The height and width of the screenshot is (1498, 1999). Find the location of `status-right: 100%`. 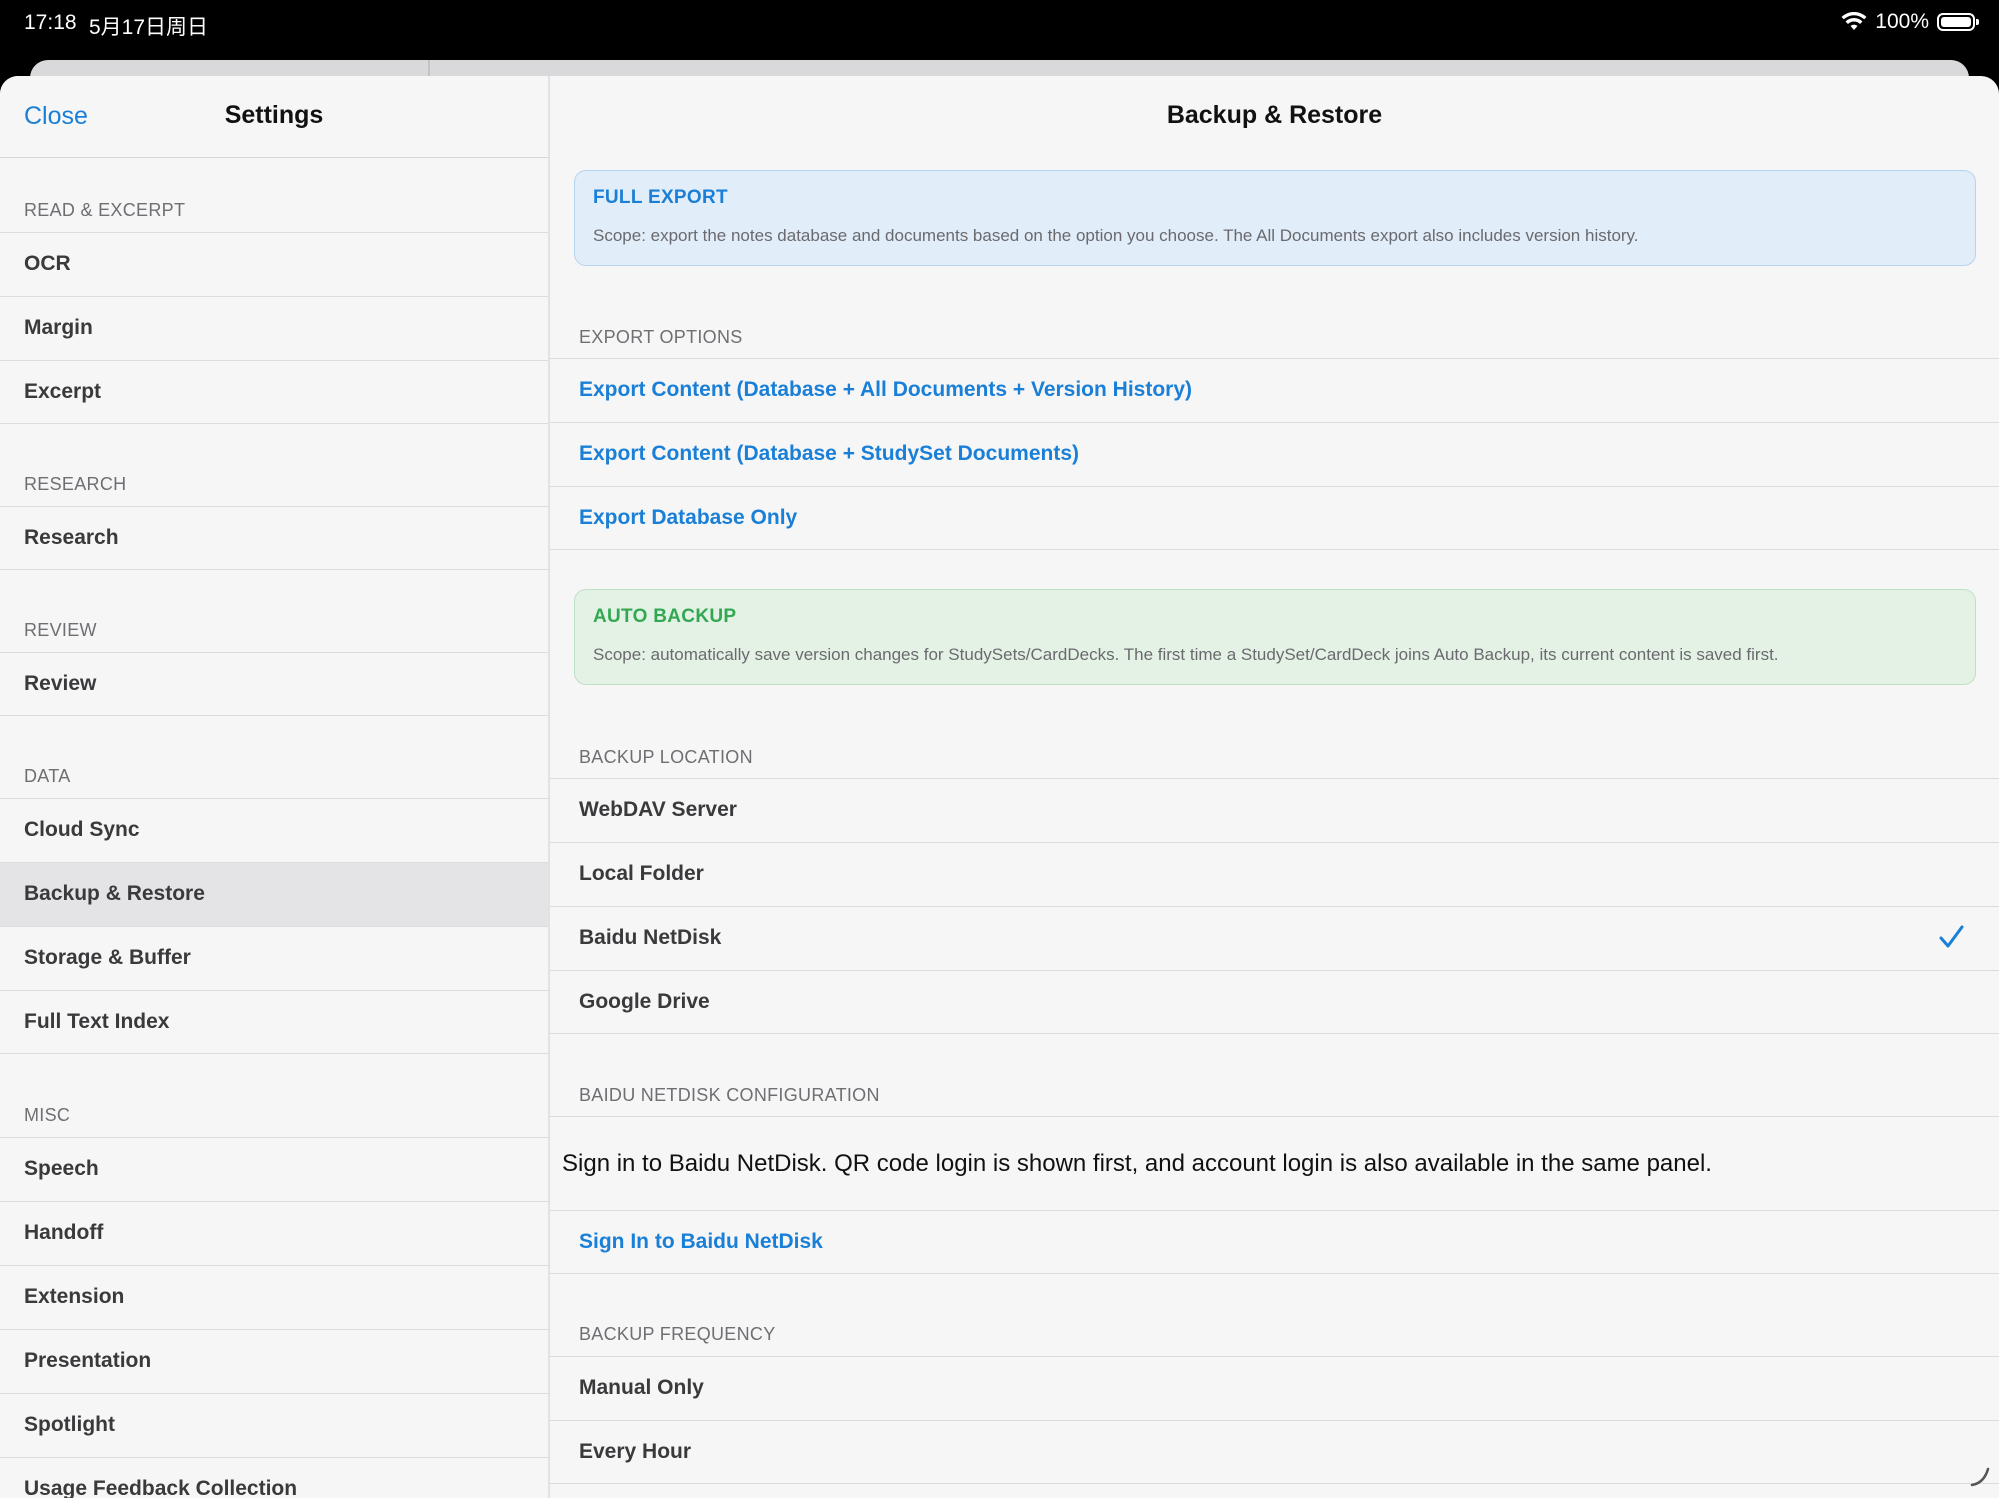

status-right: 100% is located at coordinates (1910, 22).